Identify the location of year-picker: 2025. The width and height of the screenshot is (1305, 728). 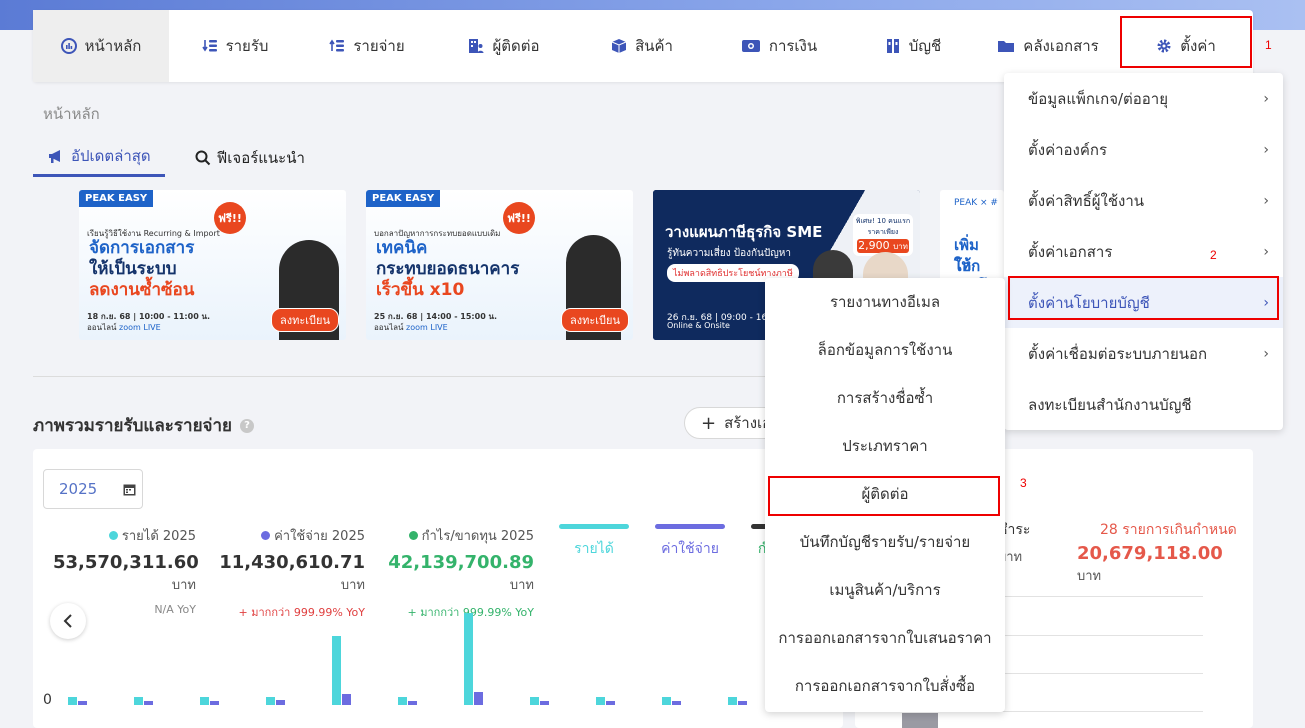
(93, 489).